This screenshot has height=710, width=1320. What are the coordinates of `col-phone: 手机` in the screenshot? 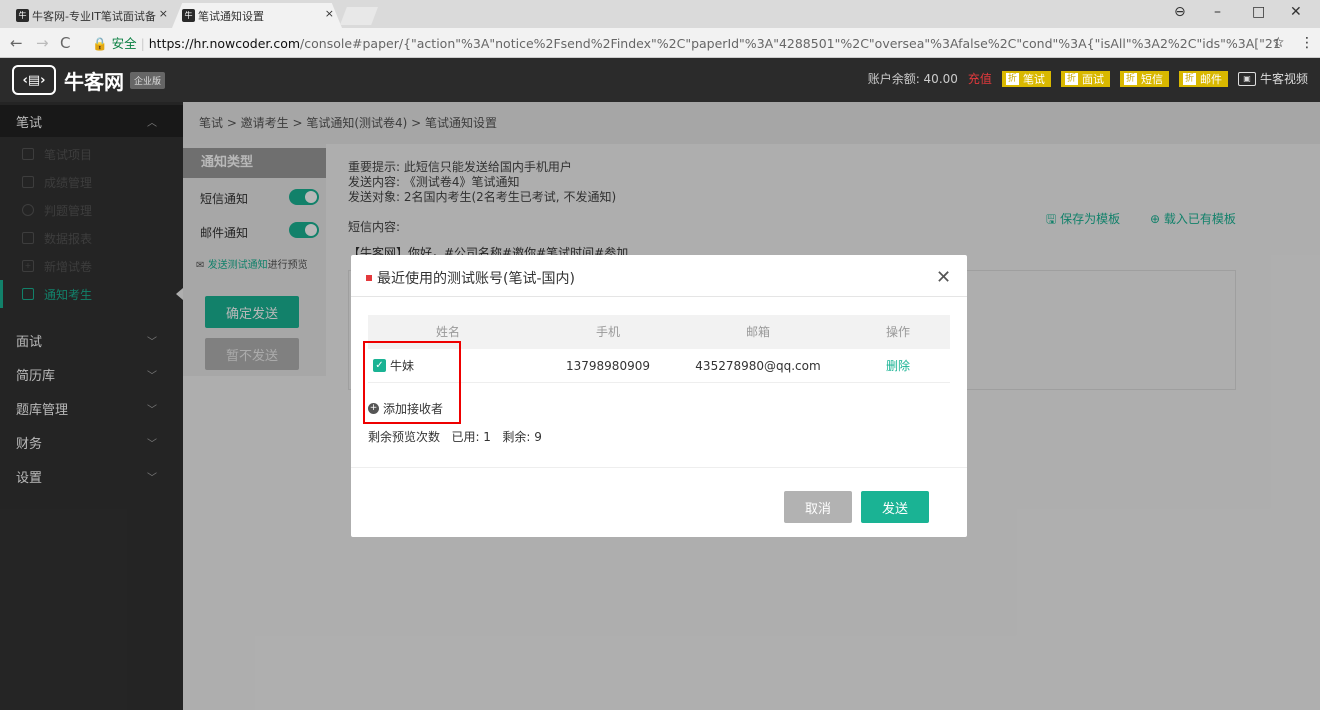 It's located at (607, 332).